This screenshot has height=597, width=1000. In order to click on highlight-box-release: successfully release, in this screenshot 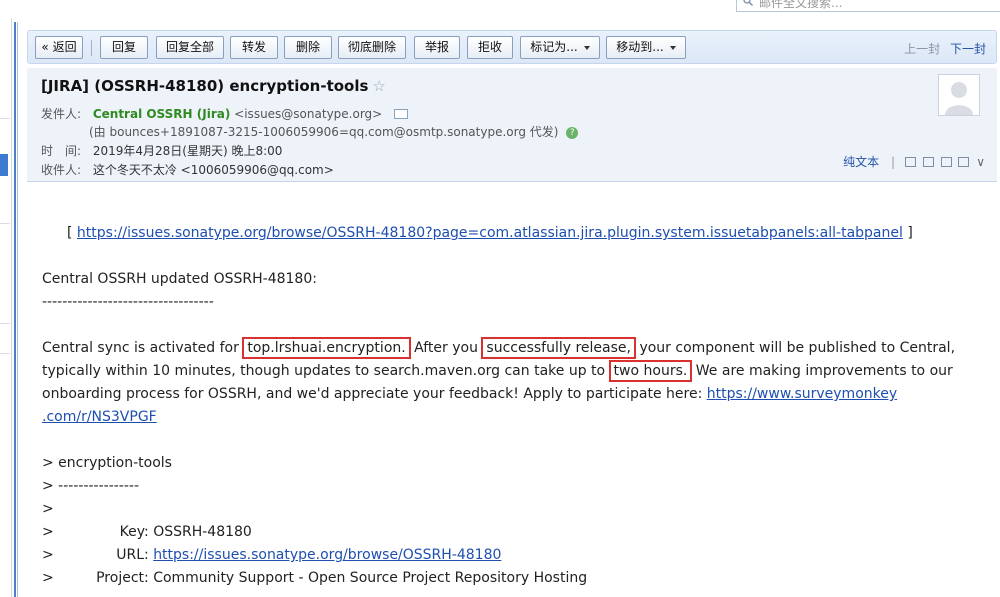, I will do `click(558, 348)`.